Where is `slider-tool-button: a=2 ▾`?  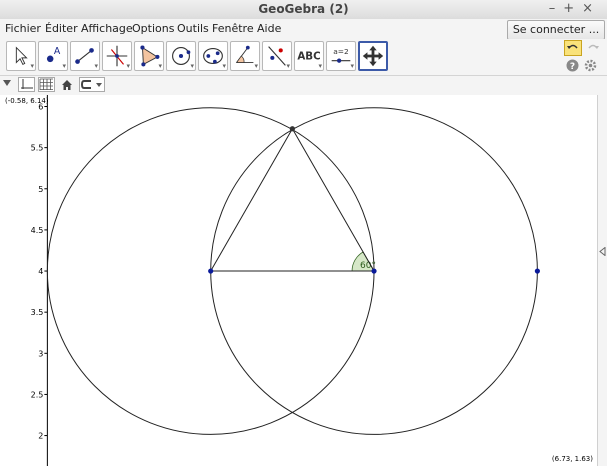 slider-tool-button: a=2 ▾ is located at coordinates (341, 56).